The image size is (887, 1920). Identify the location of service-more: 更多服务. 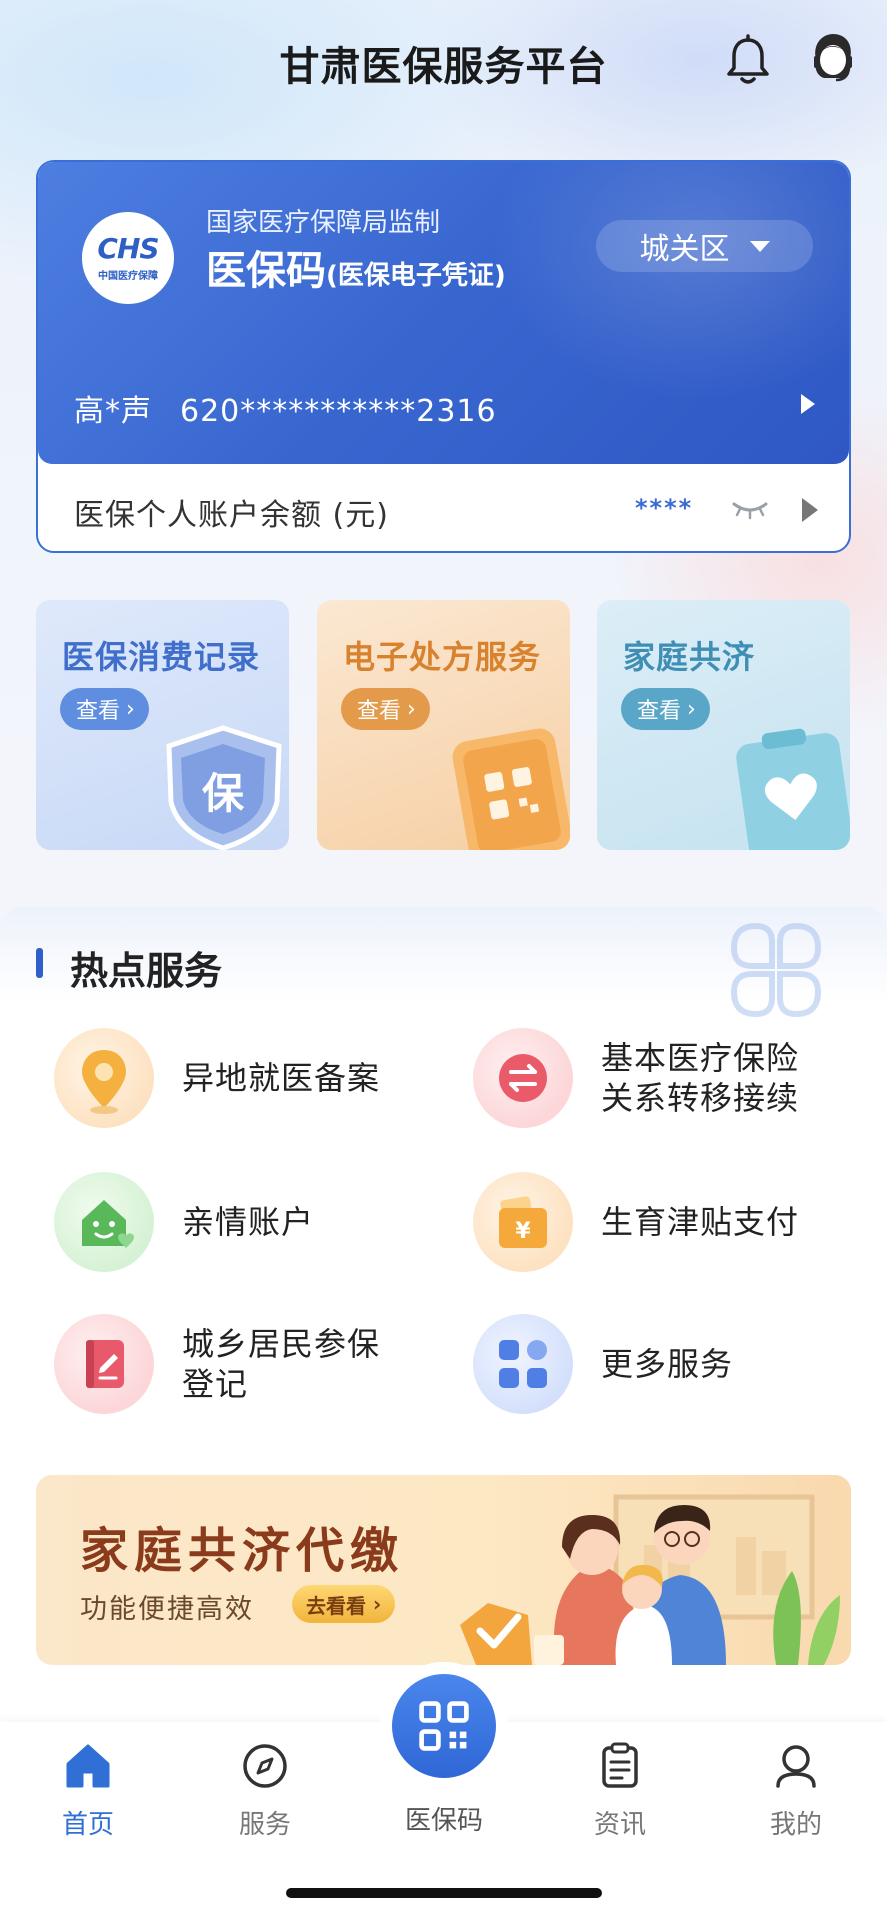
(603, 1364).